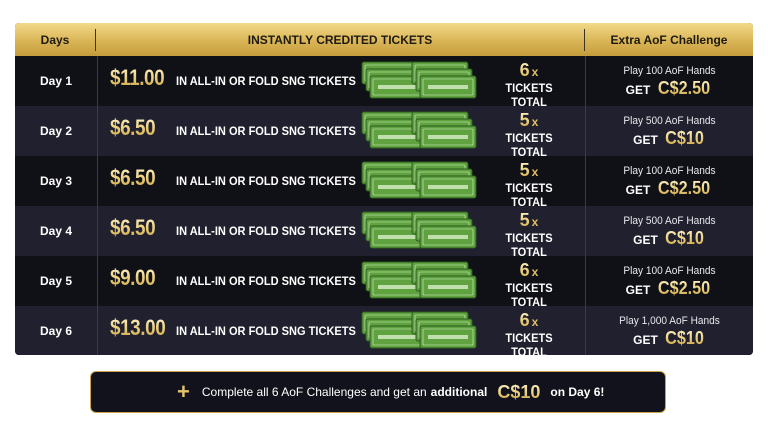 This screenshot has width=768, height=436. Describe the element at coordinates (56, 281) in the screenshot. I see `day-label: Day 5` at that location.